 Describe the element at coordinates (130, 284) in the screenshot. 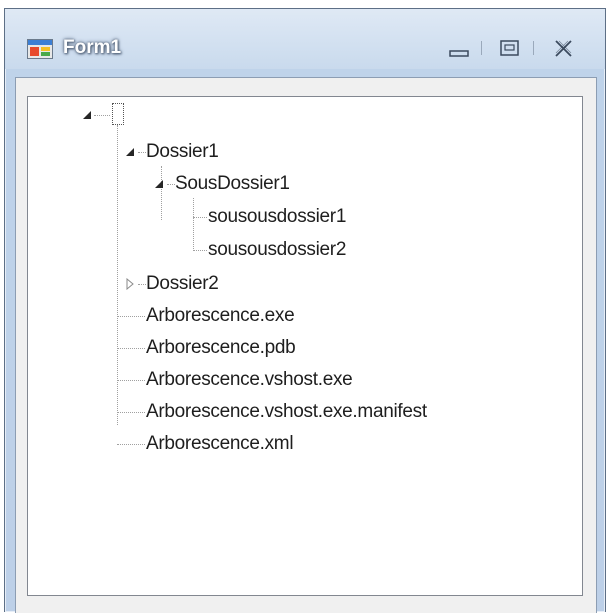

I see `collapsed-triangle-icon` at that location.